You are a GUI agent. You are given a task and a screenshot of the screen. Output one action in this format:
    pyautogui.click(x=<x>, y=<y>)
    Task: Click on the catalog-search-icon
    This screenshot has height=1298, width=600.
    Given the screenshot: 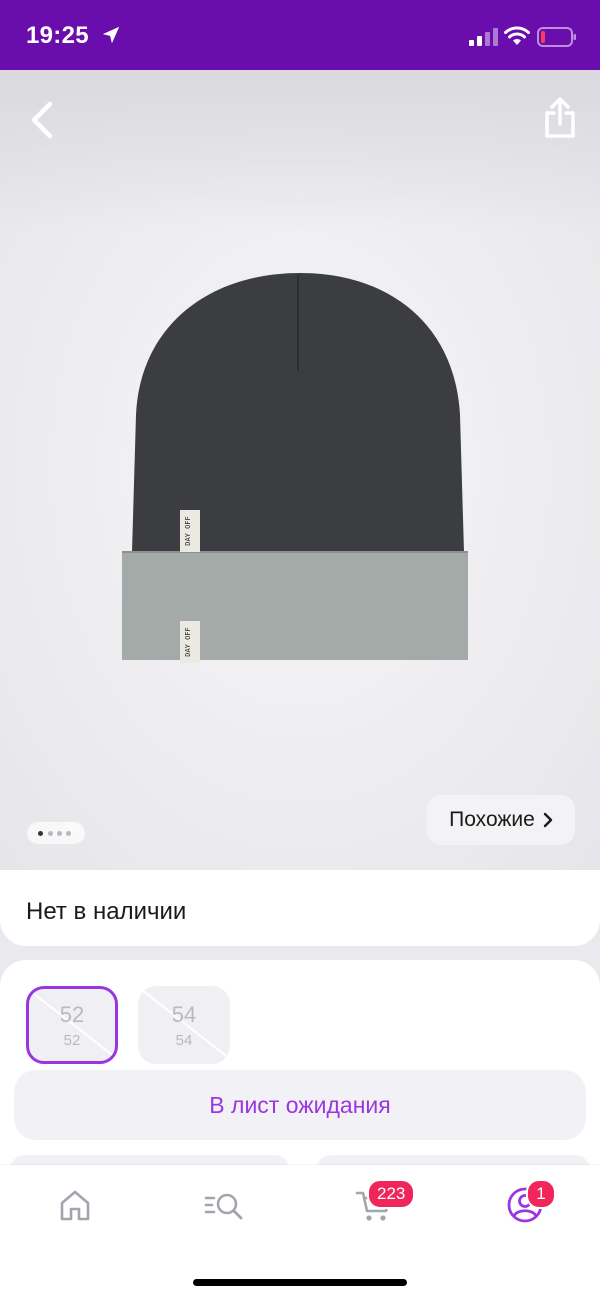 What is the action you would take?
    pyautogui.click(x=224, y=1205)
    